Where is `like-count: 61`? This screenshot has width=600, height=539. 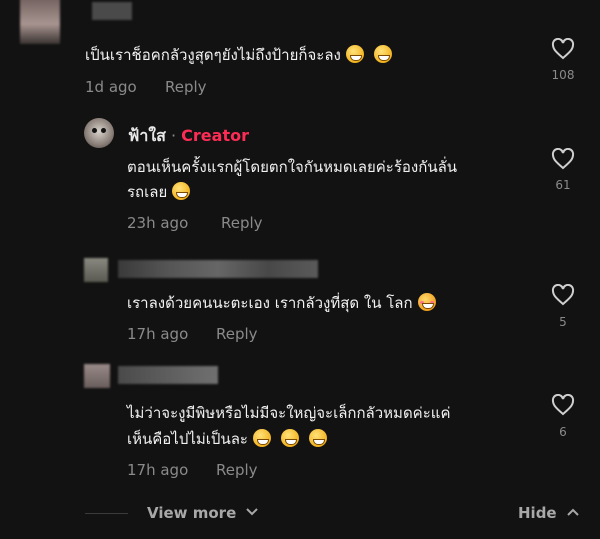 like-count: 61 is located at coordinates (563, 185).